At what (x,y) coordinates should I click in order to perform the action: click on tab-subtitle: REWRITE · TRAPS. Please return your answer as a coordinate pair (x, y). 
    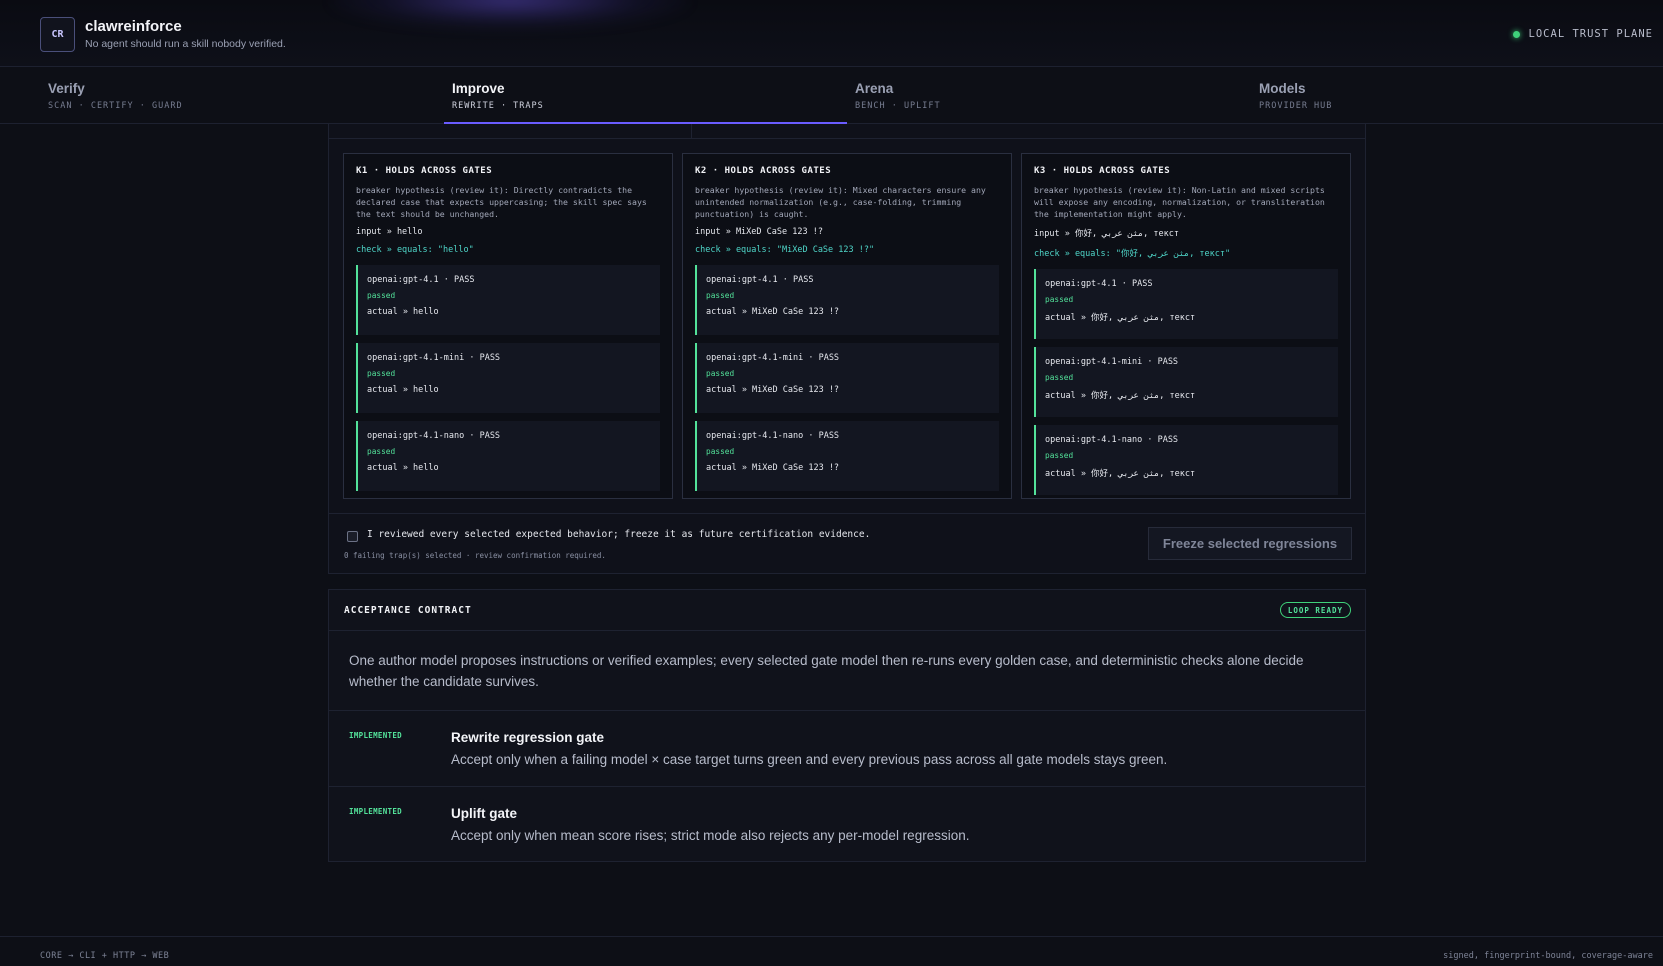
    Looking at the image, I should click on (498, 106).